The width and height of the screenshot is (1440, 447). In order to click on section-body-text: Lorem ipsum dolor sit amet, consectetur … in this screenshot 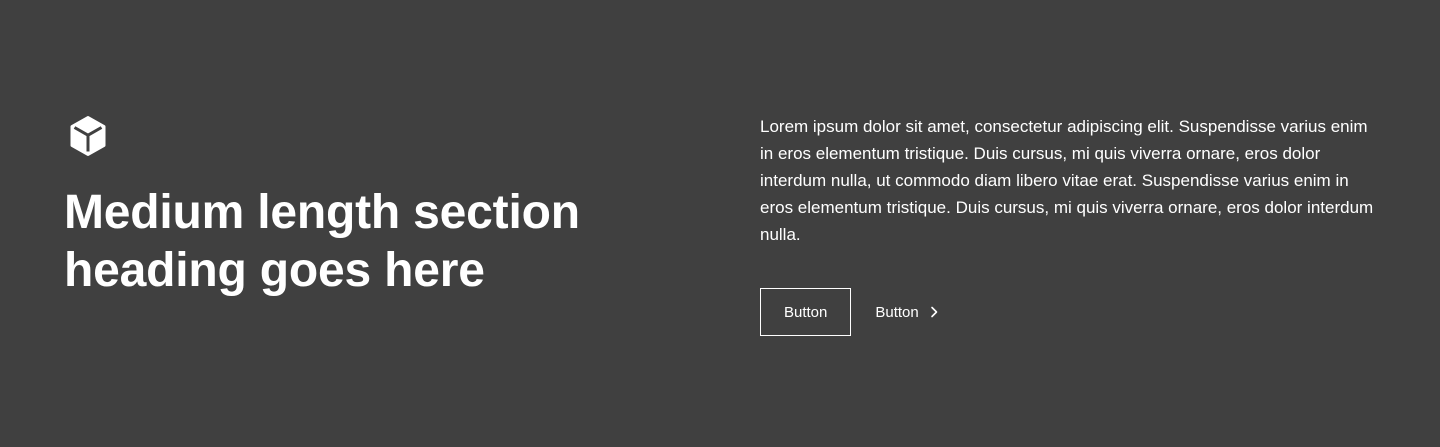, I will do `click(1067, 180)`.